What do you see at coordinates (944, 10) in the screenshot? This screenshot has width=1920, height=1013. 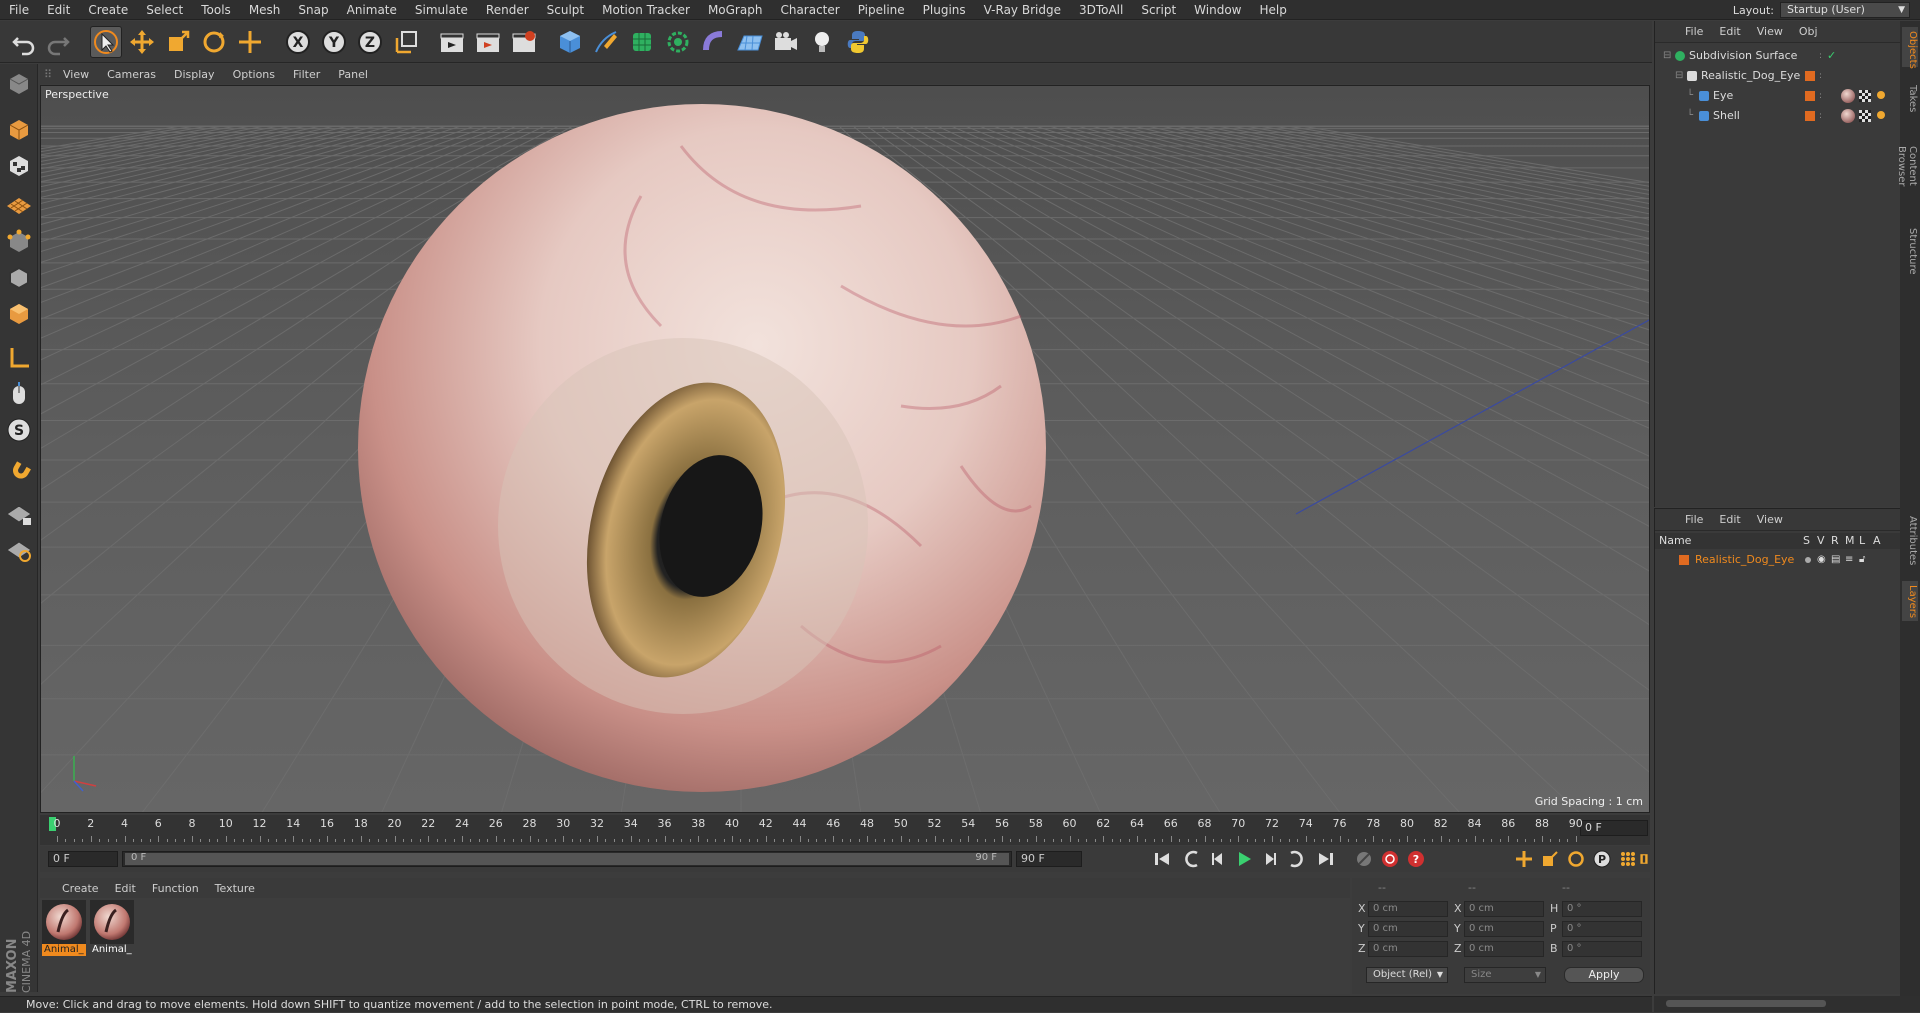 I see `menu-plugins: Plugins` at bounding box center [944, 10].